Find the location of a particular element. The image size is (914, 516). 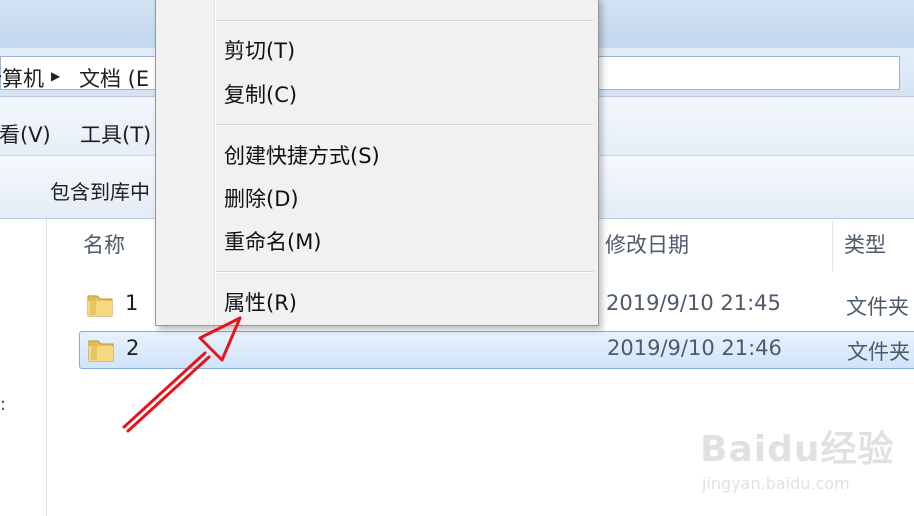

menu-item-delete: 删除(D) is located at coordinates (261, 198).